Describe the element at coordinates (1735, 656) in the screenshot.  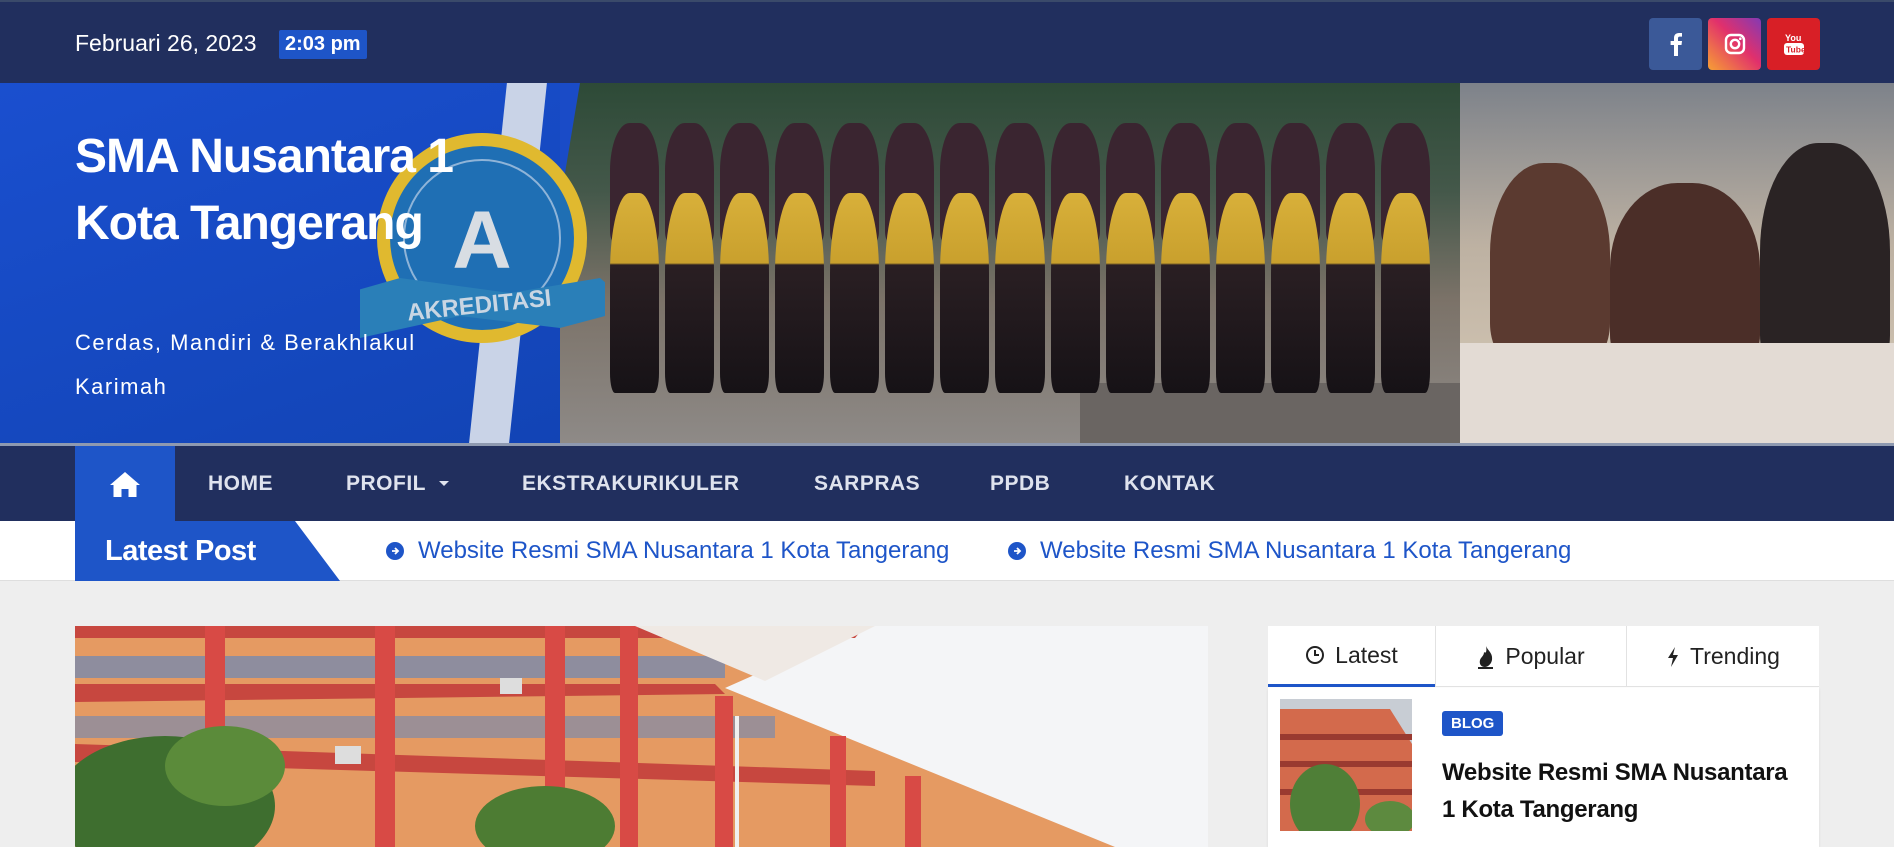
I see `tab-trending-label: Trending` at that location.